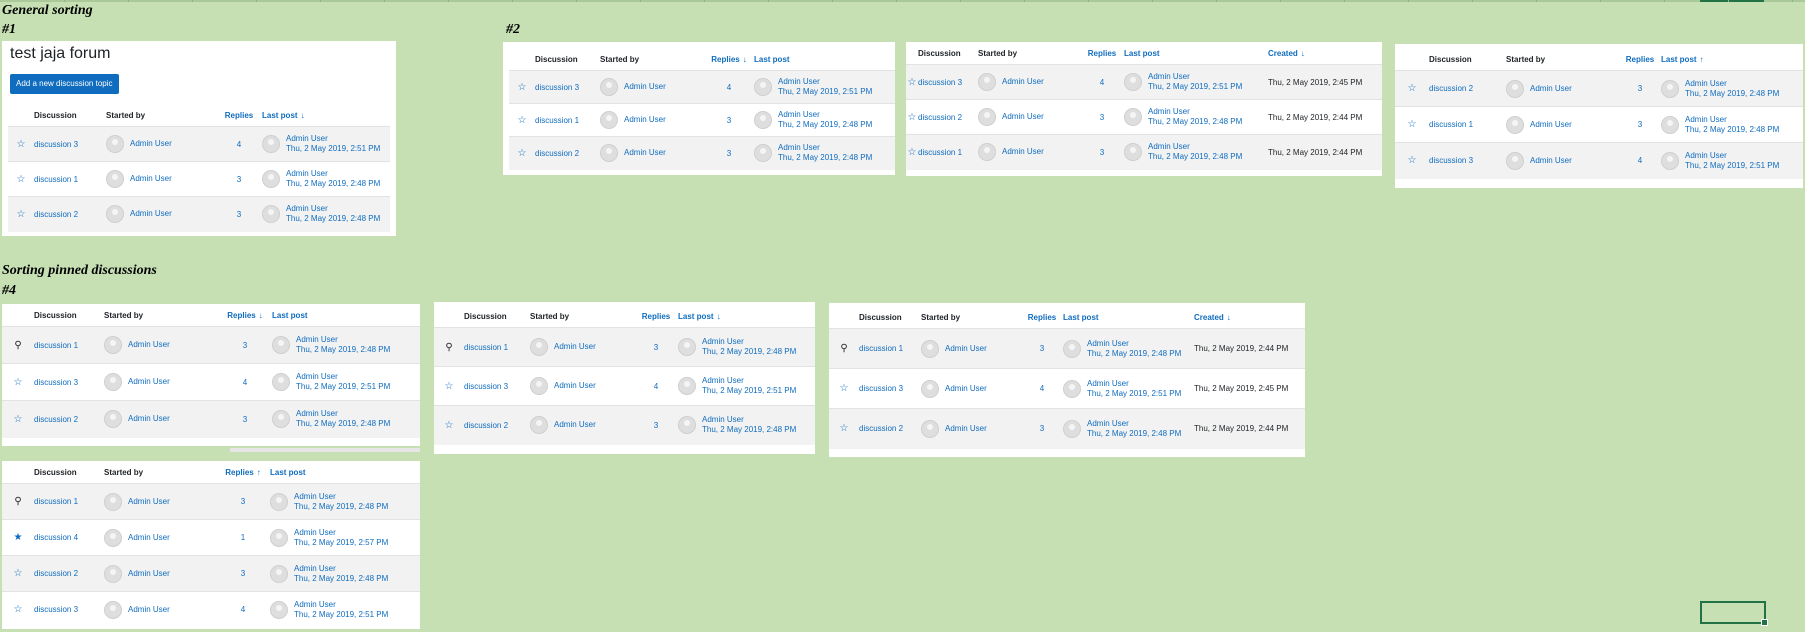  What do you see at coordinates (64, 84) in the screenshot?
I see `add-discussion-button: Add a new discussion topic` at bounding box center [64, 84].